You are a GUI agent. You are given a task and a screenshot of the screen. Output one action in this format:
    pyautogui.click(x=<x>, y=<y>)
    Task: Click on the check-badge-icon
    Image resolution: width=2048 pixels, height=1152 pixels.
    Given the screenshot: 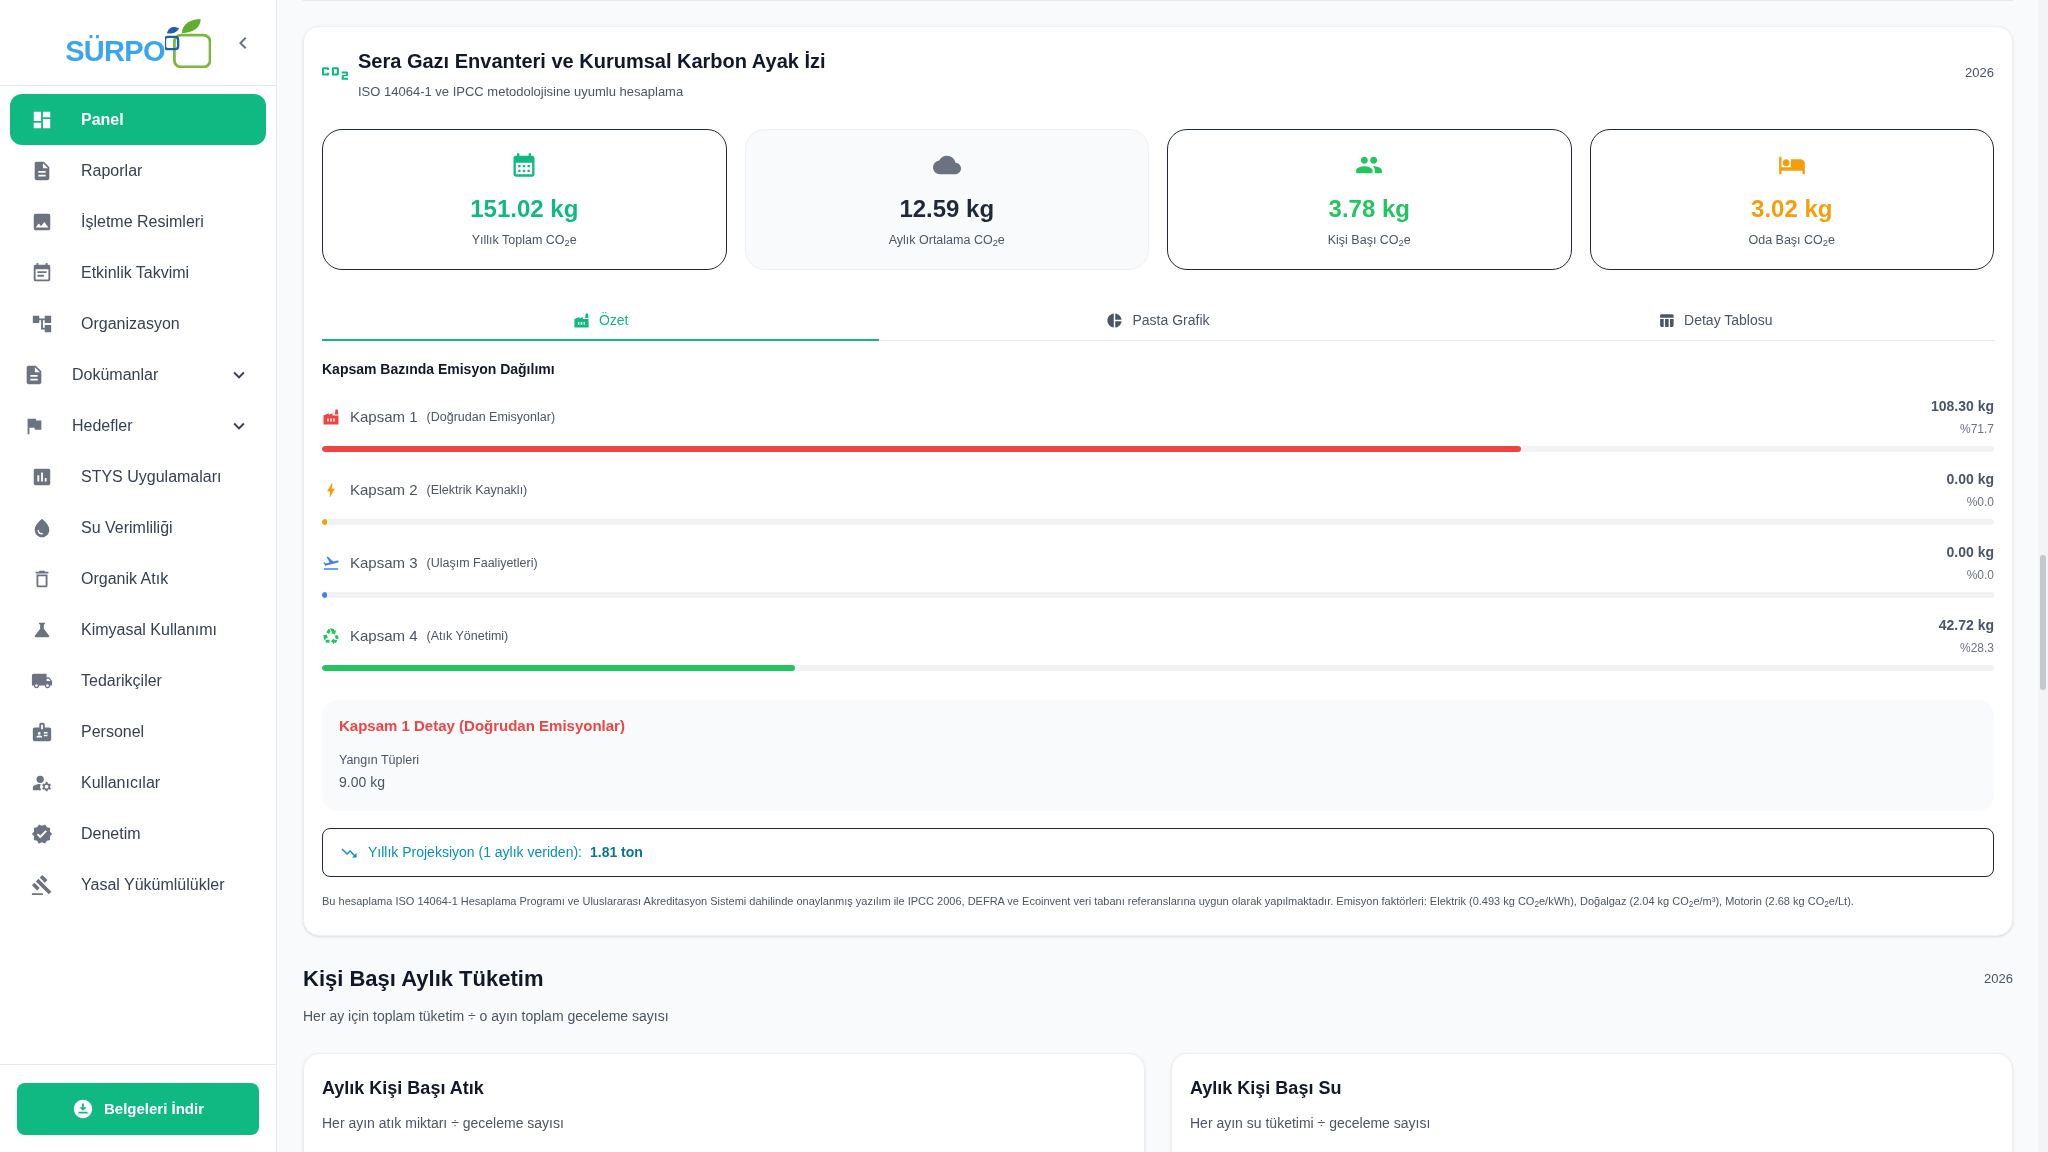 What is the action you would take?
    pyautogui.click(x=42, y=833)
    